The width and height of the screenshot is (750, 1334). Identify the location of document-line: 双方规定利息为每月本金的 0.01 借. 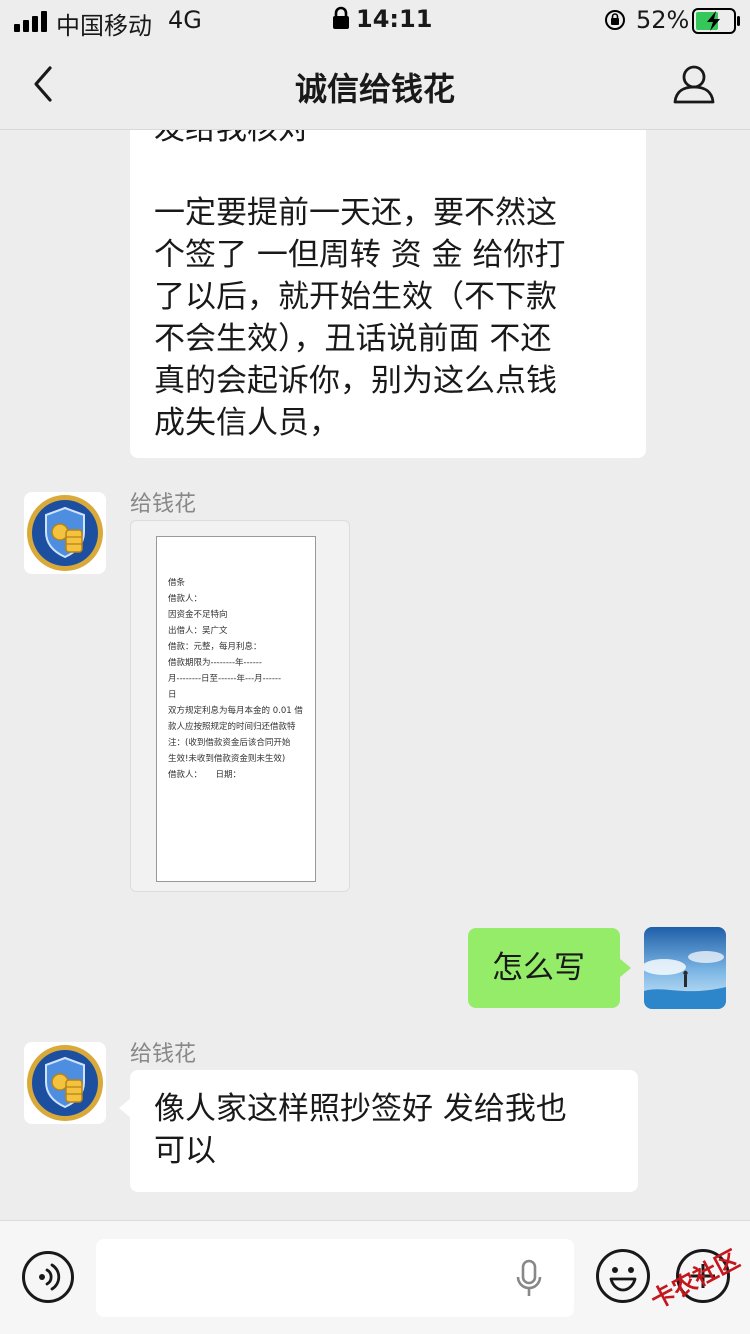
(235, 711).